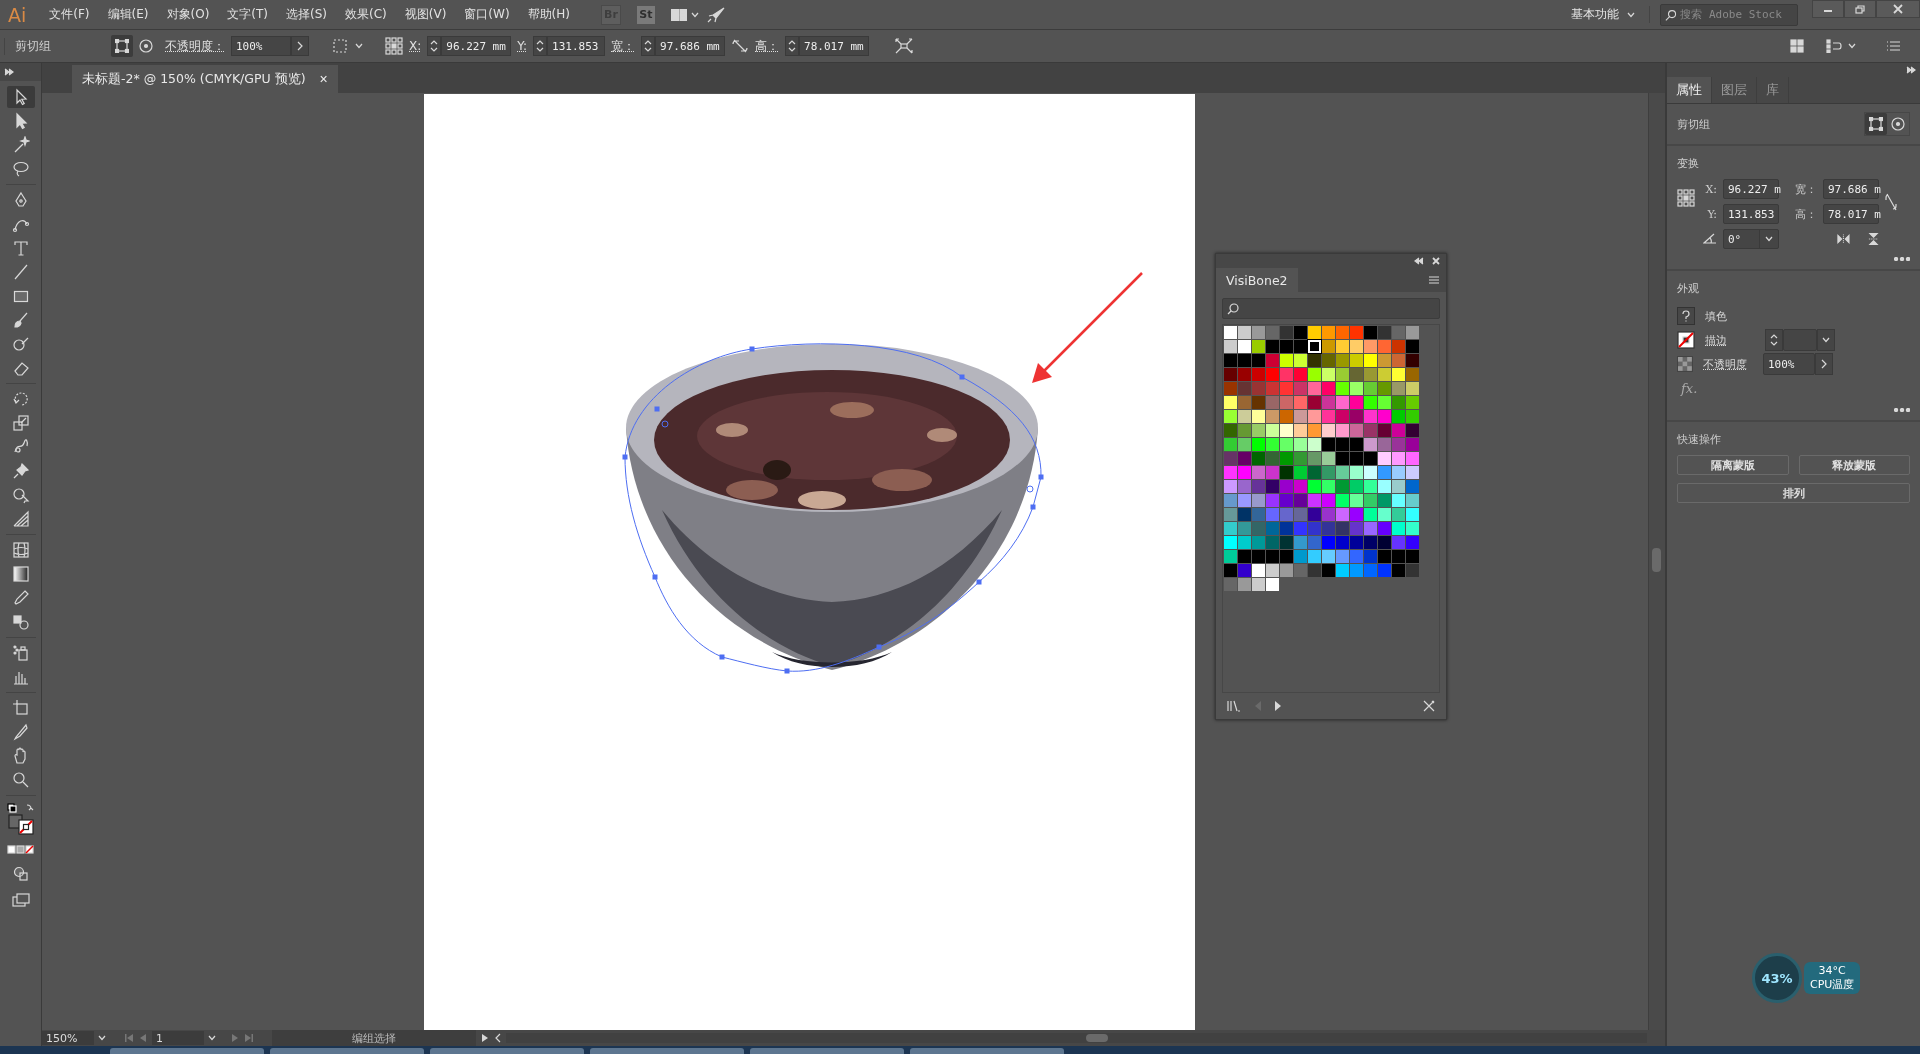  What do you see at coordinates (306, 14) in the screenshot?
I see `menu-item: 选择(S)` at bounding box center [306, 14].